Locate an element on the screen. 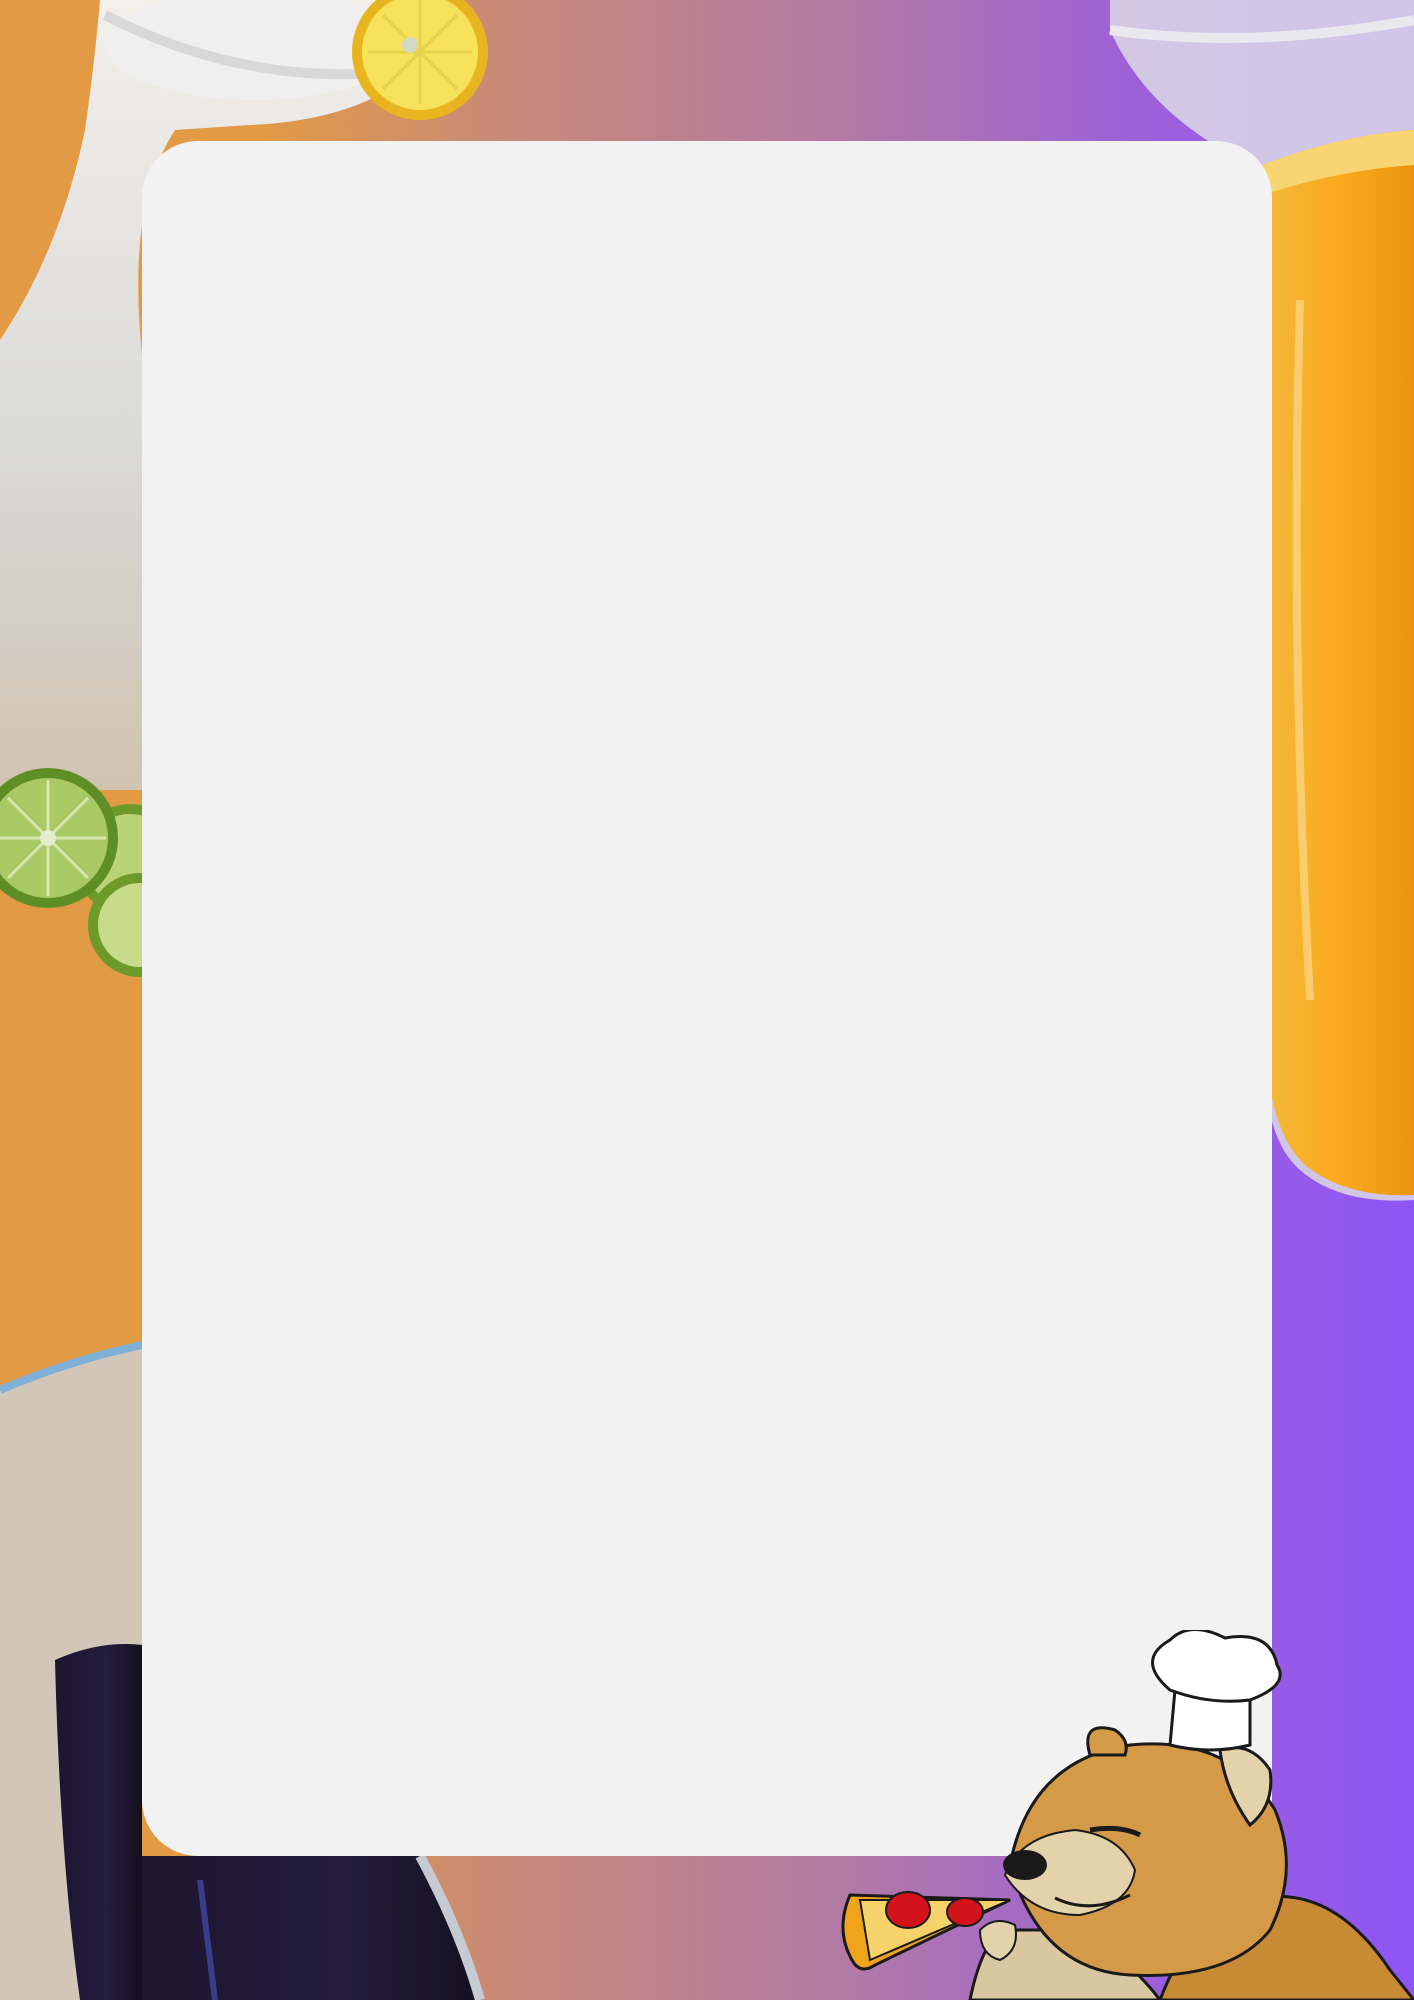 The width and height of the screenshot is (1414, 2000). shiba-chef-mascot is located at coordinates (1127, 1815).